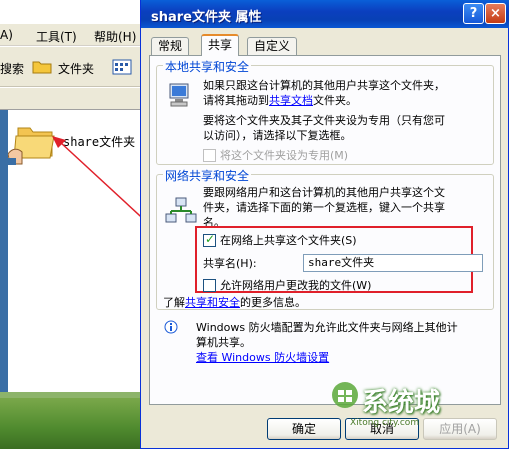 This screenshot has width=509, height=449. I want to click on watermark-logo-icon, so click(345, 395).